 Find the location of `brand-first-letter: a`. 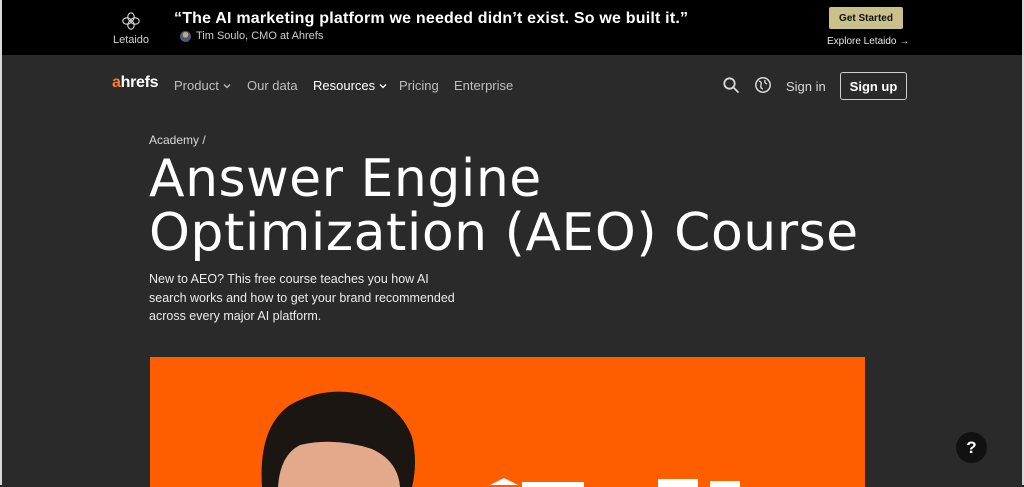

brand-first-letter: a is located at coordinates (116, 82).